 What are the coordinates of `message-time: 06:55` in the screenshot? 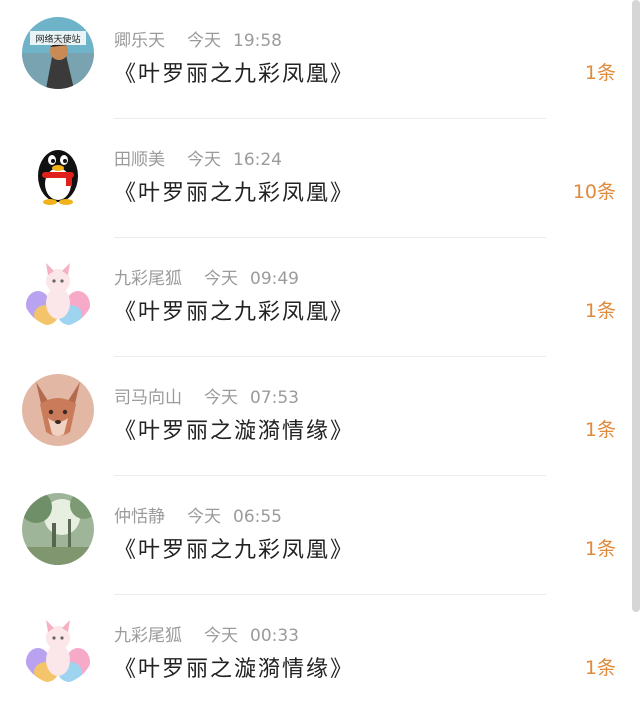 It's located at (257, 517).